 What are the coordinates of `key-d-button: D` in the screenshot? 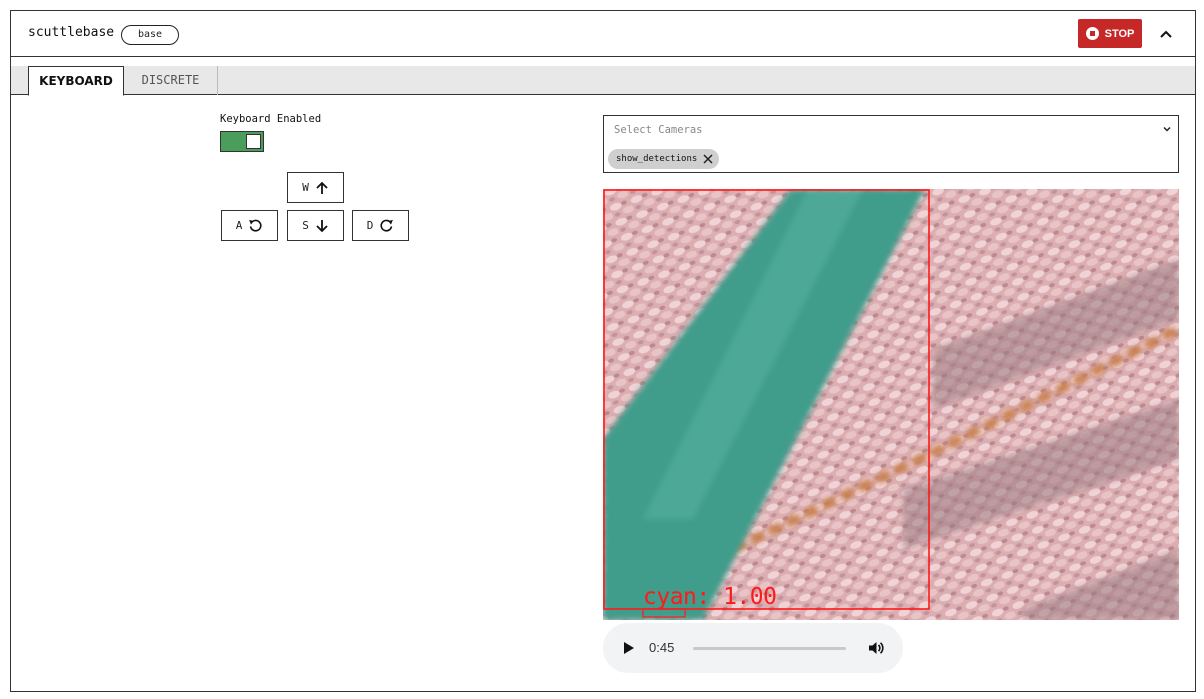 It's located at (380, 225).